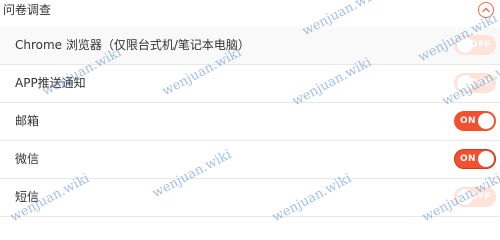  I want to click on chevron-up-icon, so click(486, 10).